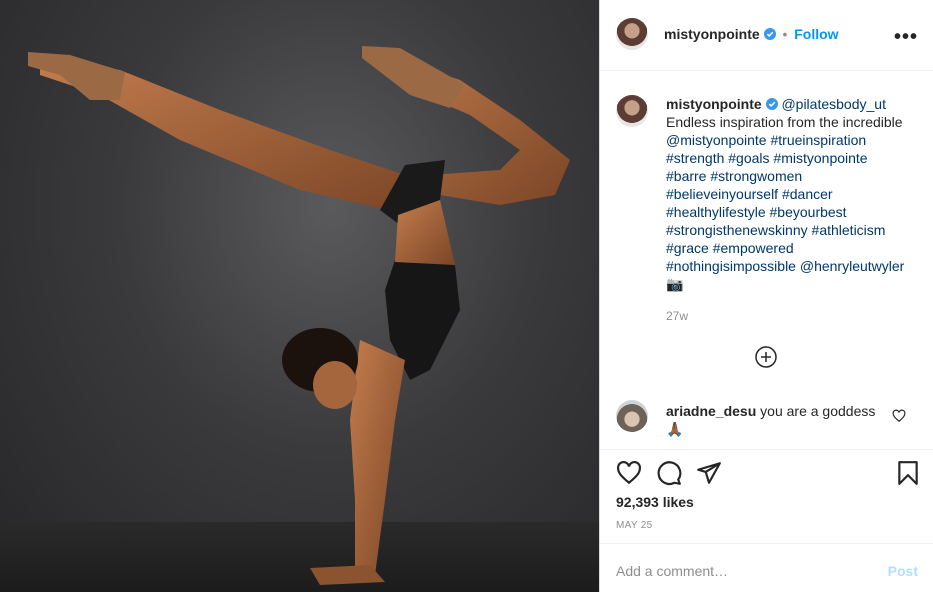 Image resolution: width=933 pixels, height=592 pixels. Describe the element at coordinates (675, 429) in the screenshot. I see `praying-hands-emoji-icon: 🙏🏾` at that location.